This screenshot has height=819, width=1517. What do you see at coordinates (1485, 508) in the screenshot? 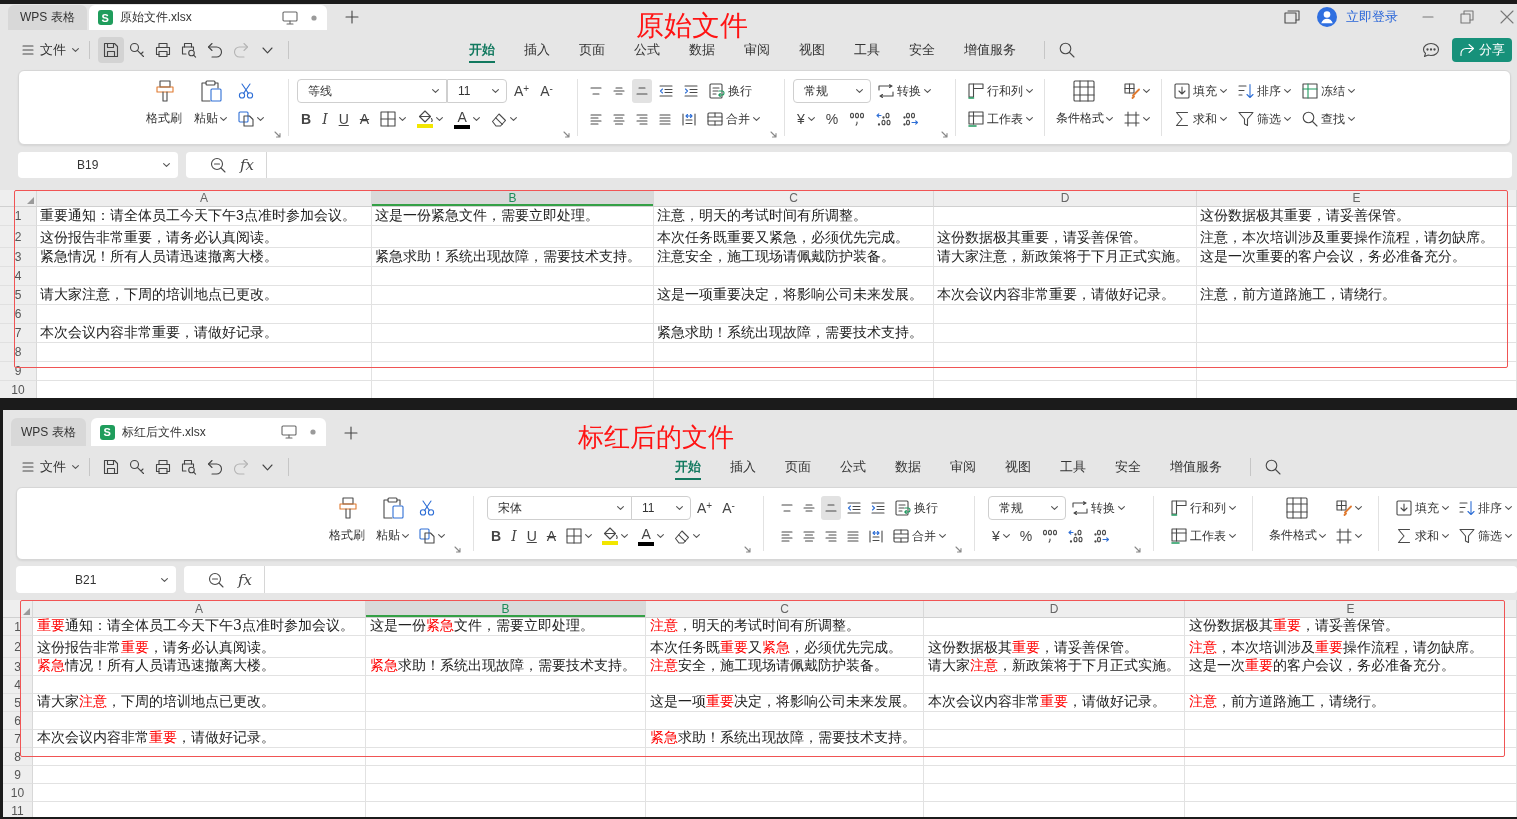
I see `sort-button: 排序` at bounding box center [1485, 508].